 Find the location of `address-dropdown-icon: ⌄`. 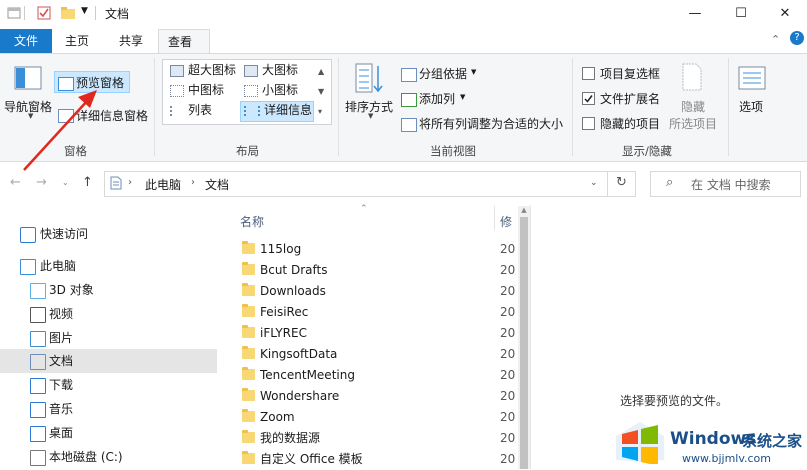

address-dropdown-icon: ⌄ is located at coordinates (594, 183).